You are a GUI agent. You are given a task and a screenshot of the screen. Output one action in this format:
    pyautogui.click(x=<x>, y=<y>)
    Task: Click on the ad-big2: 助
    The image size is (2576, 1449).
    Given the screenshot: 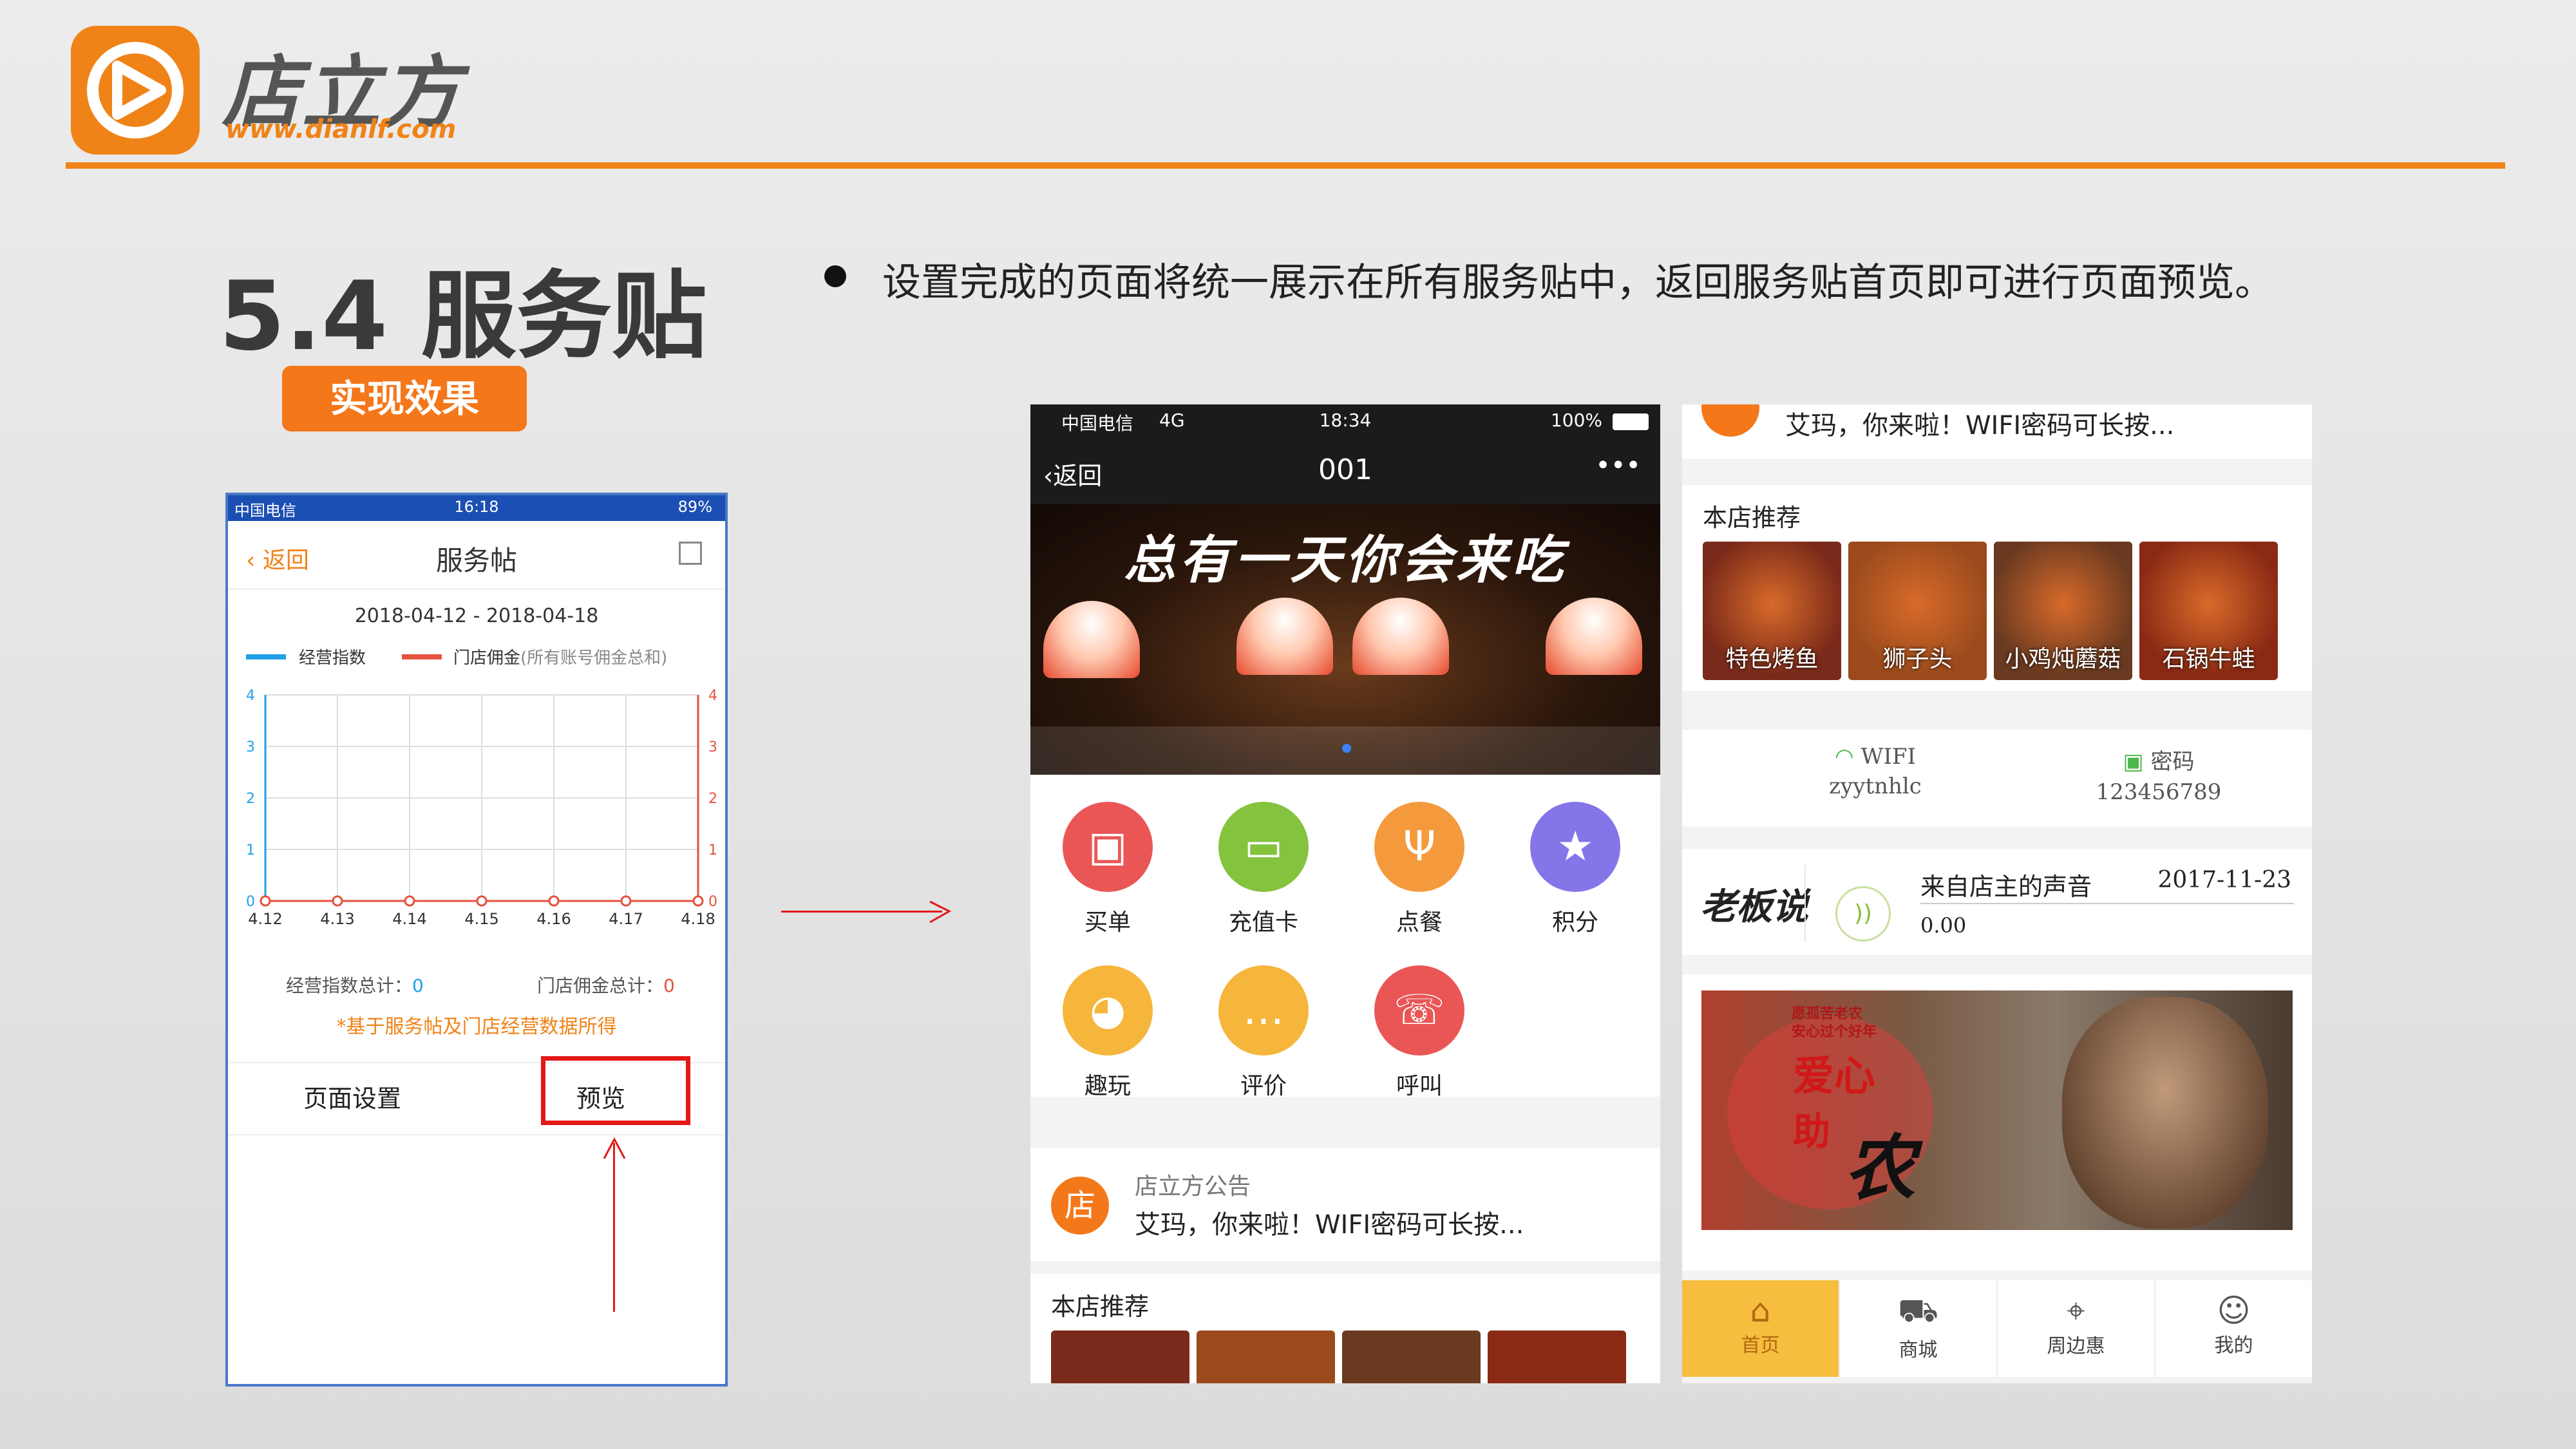 What is the action you would take?
    pyautogui.click(x=1812, y=1131)
    